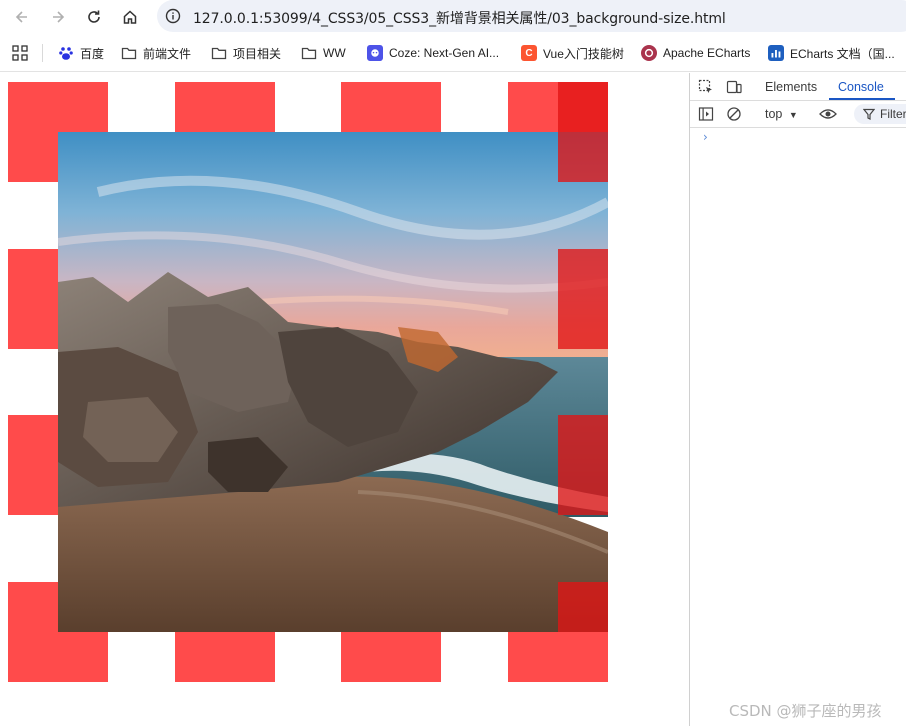  I want to click on bookmark-echarts: Apache ECharts, so click(695, 53).